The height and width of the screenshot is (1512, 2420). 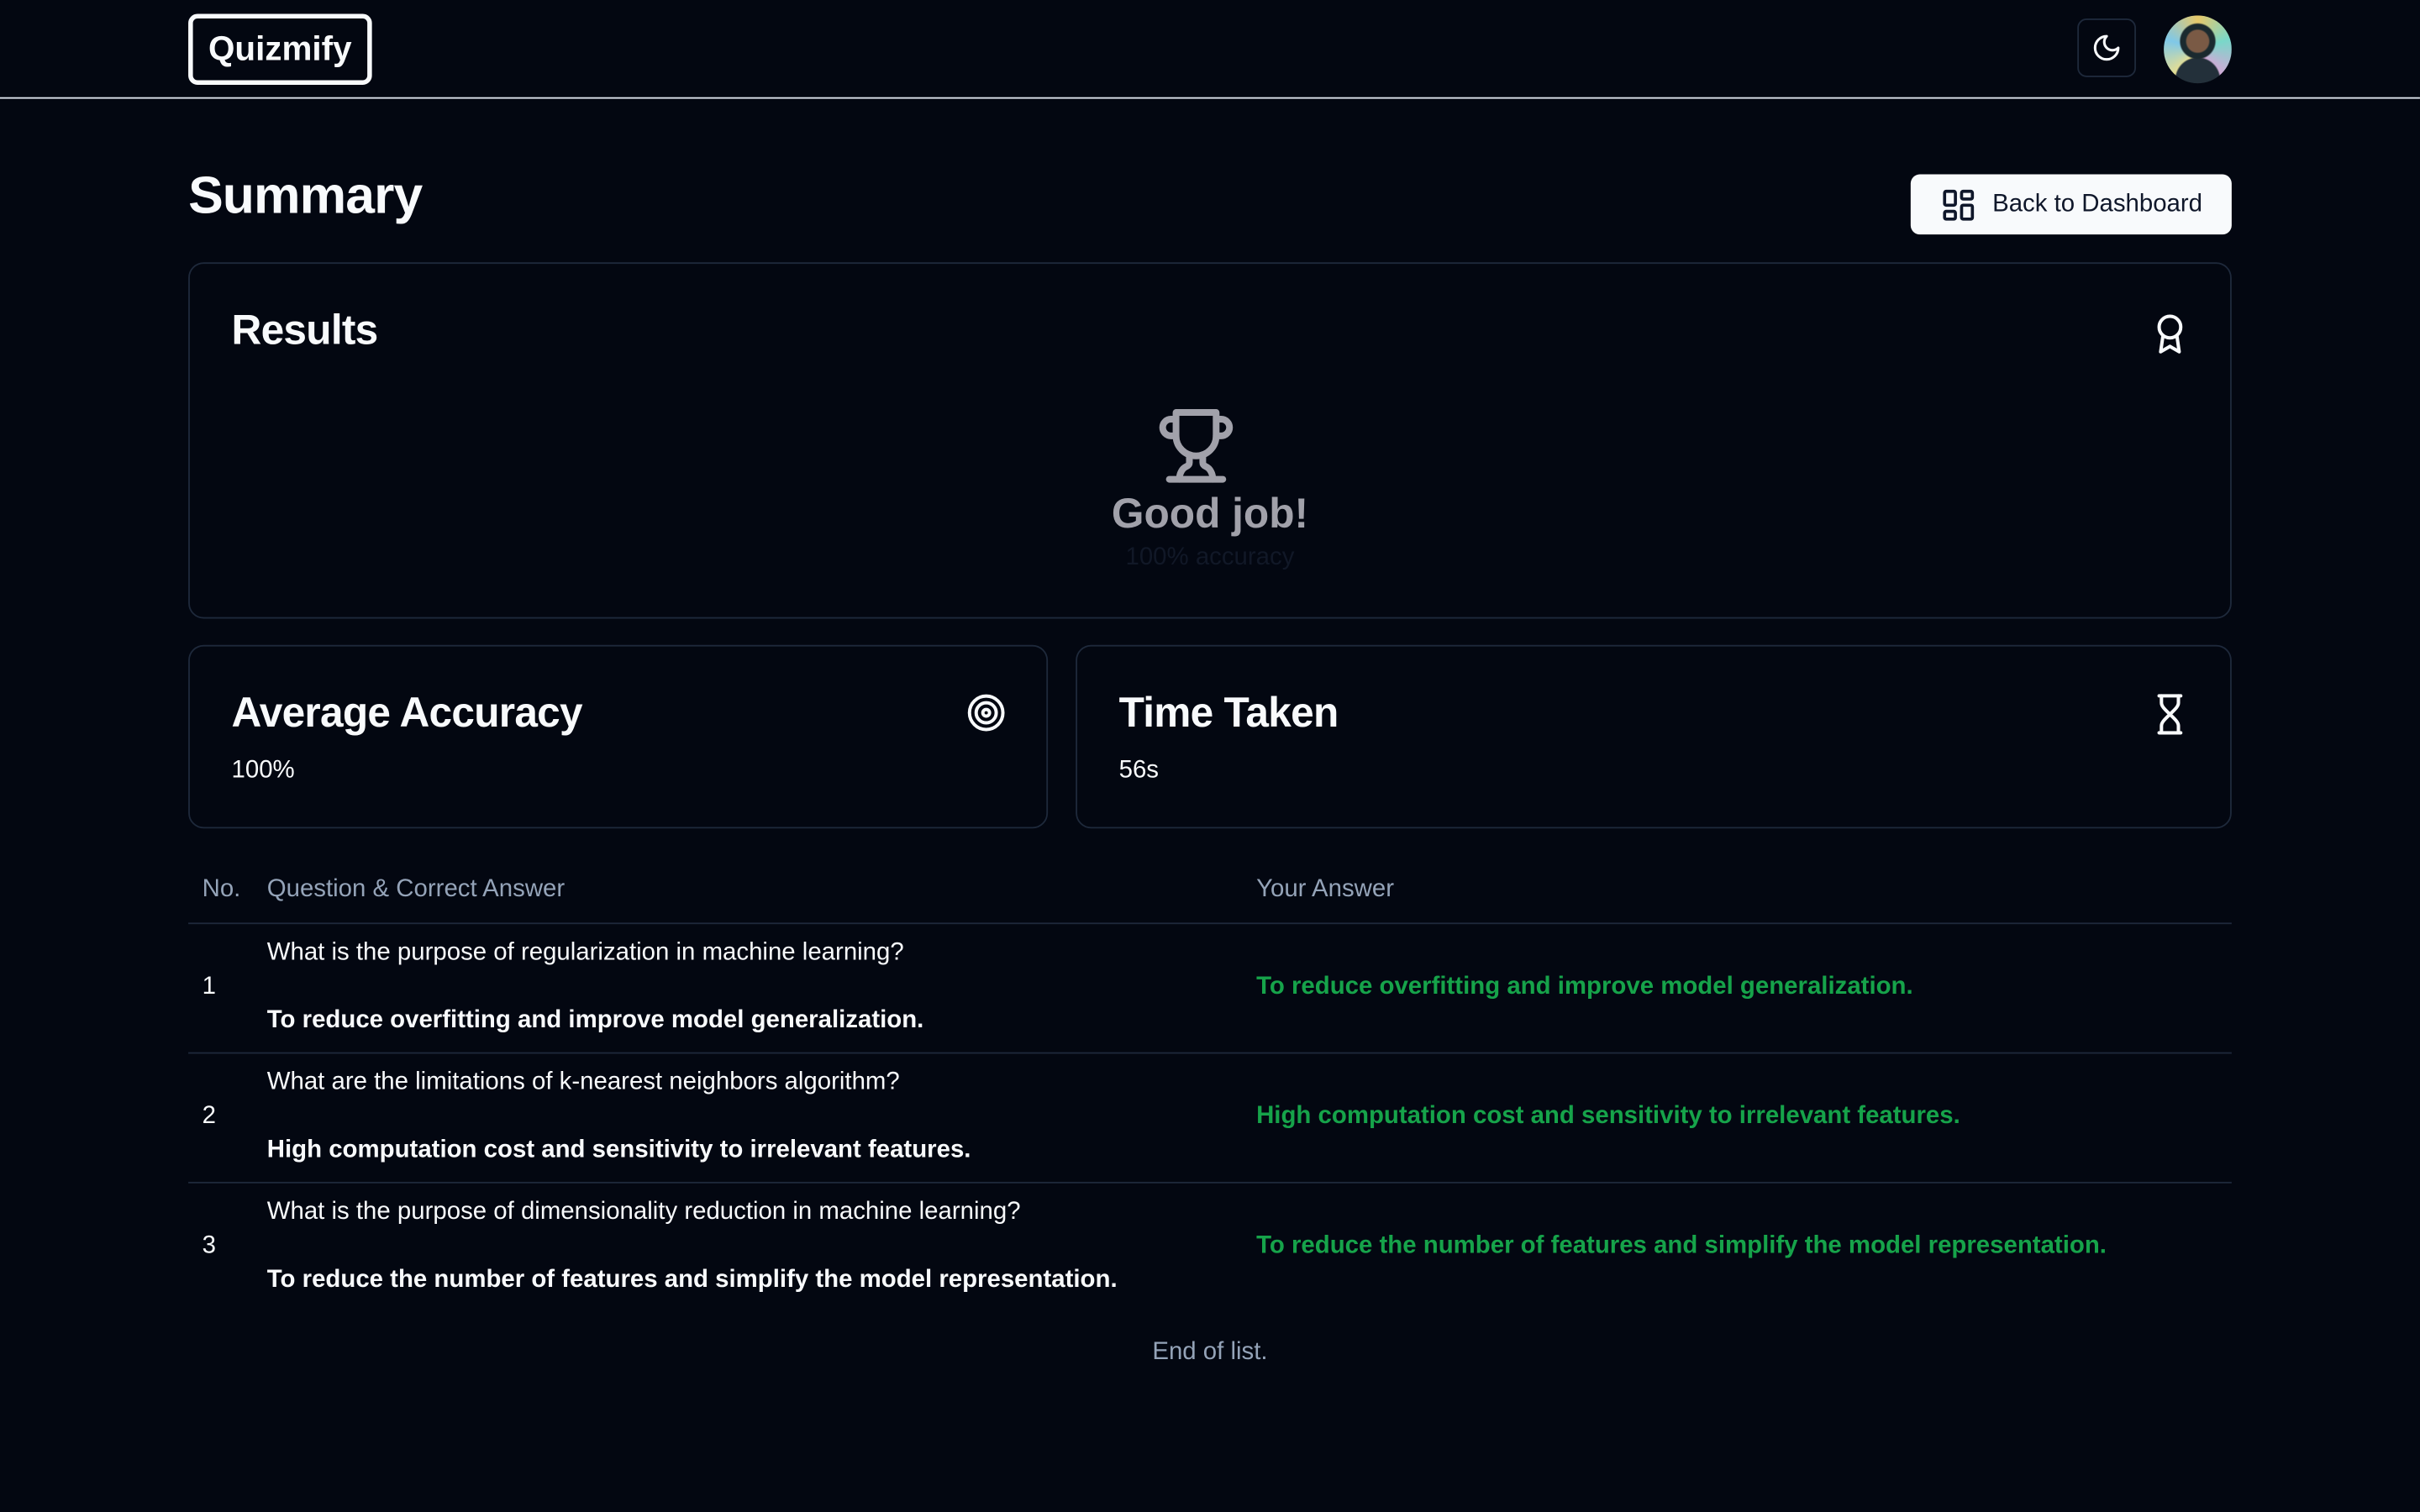 What do you see at coordinates (1138, 771) in the screenshot?
I see `time-value: 56s` at bounding box center [1138, 771].